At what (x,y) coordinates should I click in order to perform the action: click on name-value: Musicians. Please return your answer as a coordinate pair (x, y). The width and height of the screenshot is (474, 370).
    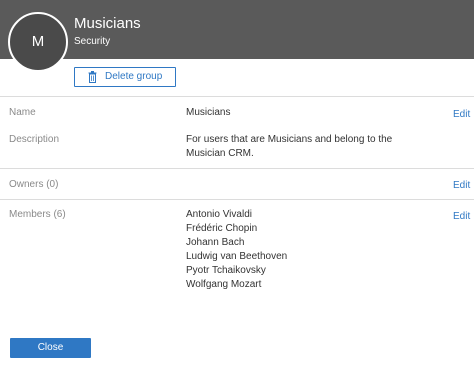
    Looking at the image, I should click on (208, 112).